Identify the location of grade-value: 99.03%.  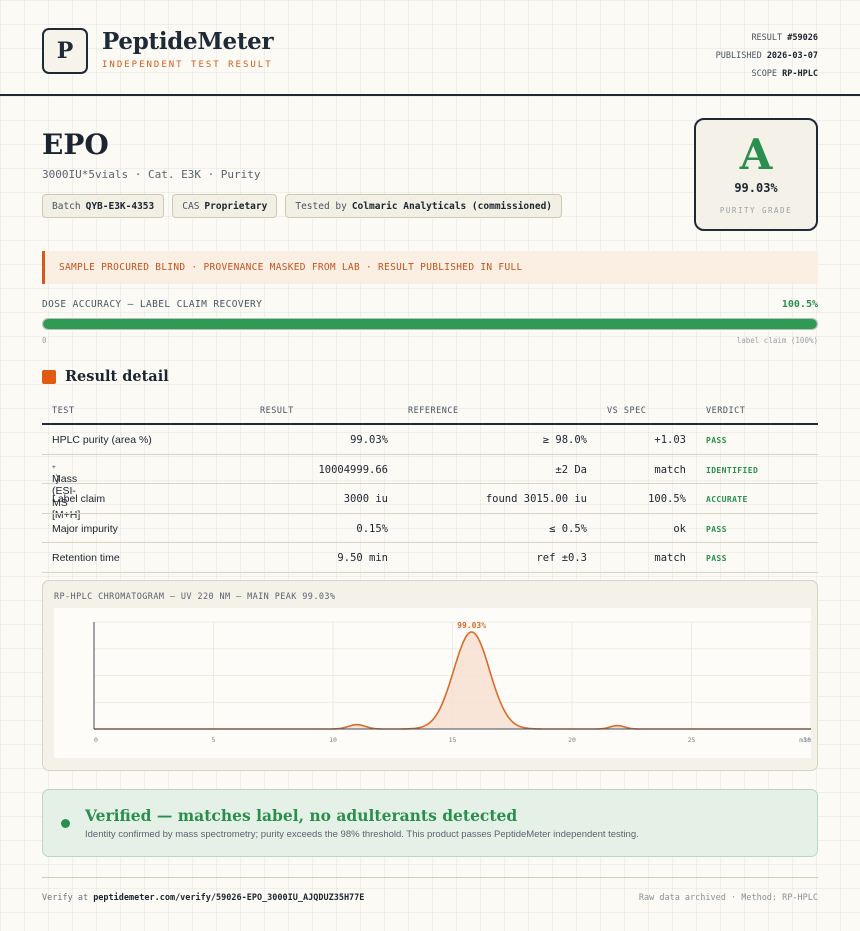
(756, 188).